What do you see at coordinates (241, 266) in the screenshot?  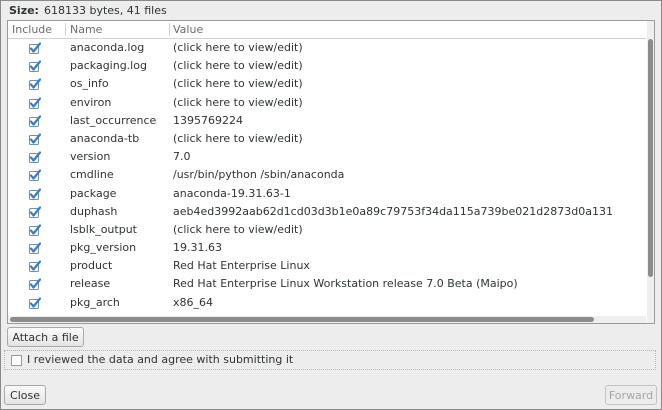 I see `value-cell: Red Hat Enterprise Linux` at bounding box center [241, 266].